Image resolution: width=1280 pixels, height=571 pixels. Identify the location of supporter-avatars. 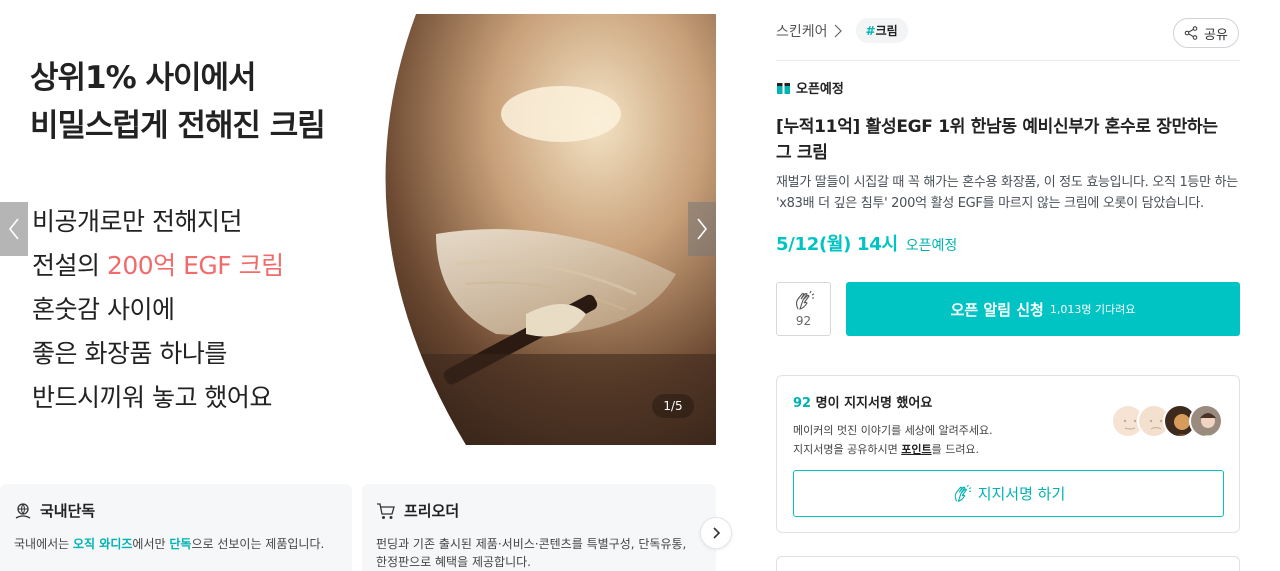
(1167, 421).